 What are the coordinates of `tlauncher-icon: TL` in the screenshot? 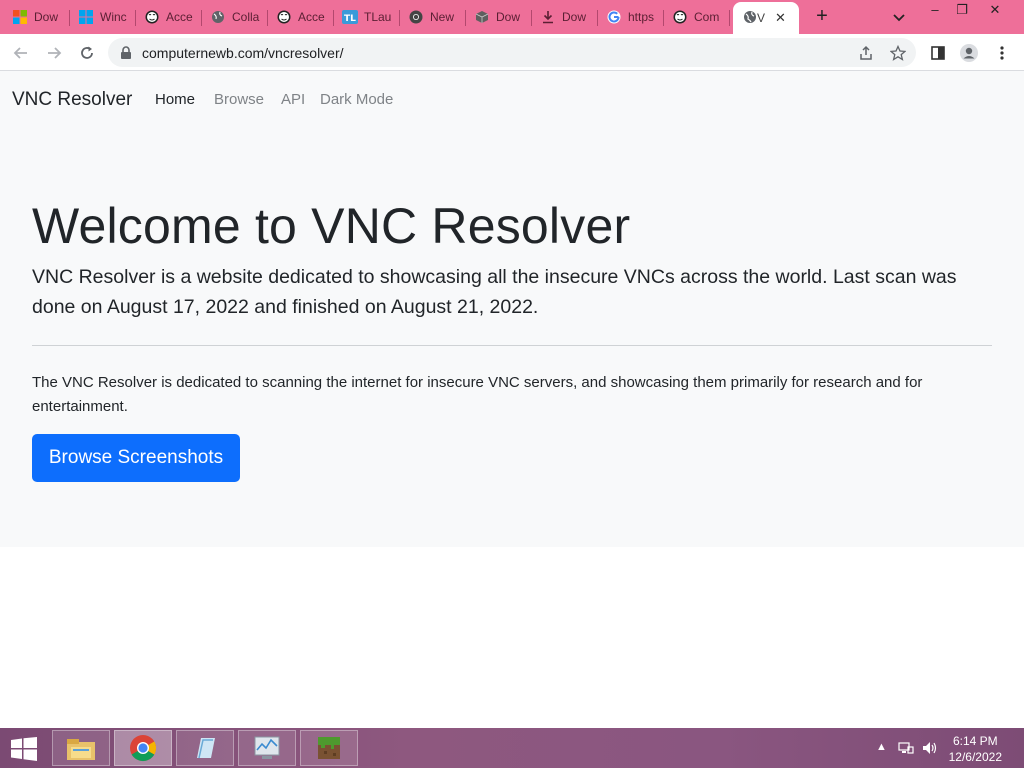 It's located at (350, 17).